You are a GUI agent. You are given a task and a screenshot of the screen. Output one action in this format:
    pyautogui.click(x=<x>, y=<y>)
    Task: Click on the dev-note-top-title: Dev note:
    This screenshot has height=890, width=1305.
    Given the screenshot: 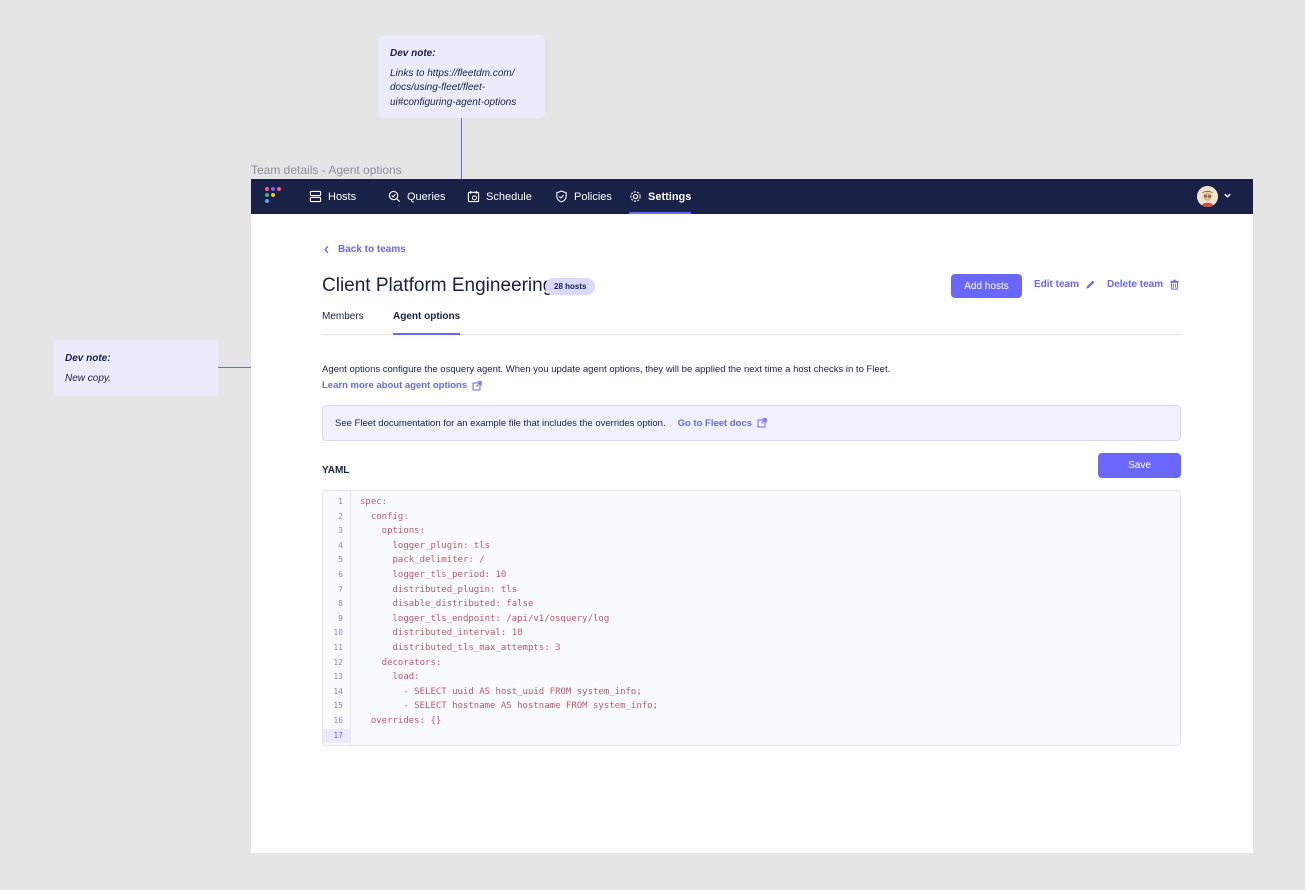 What is the action you would take?
    pyautogui.click(x=413, y=53)
    